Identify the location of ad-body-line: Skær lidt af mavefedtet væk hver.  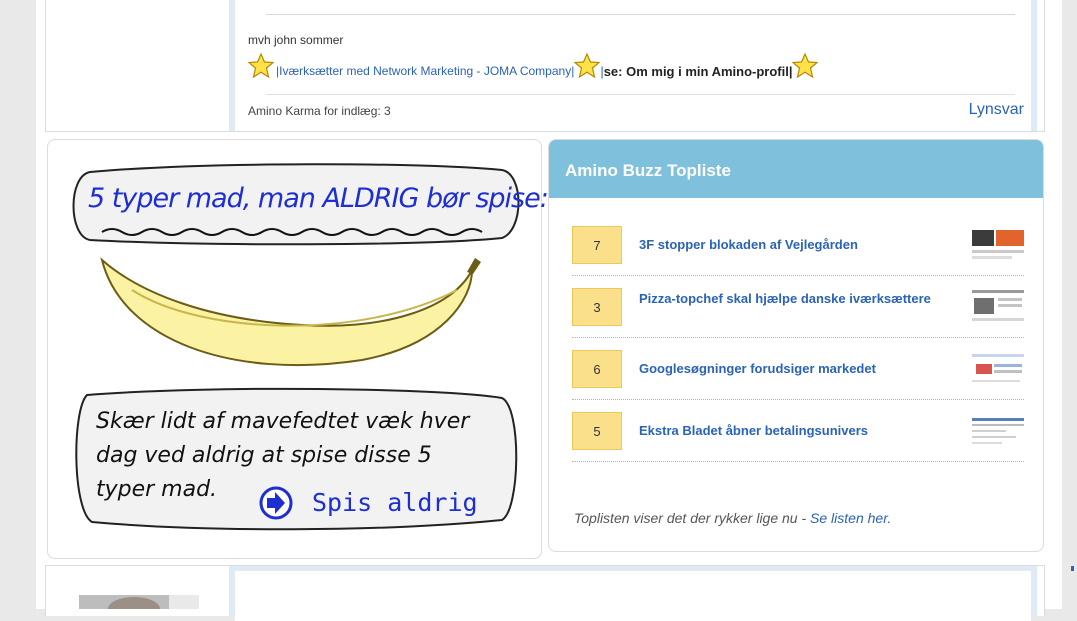
(283, 421).